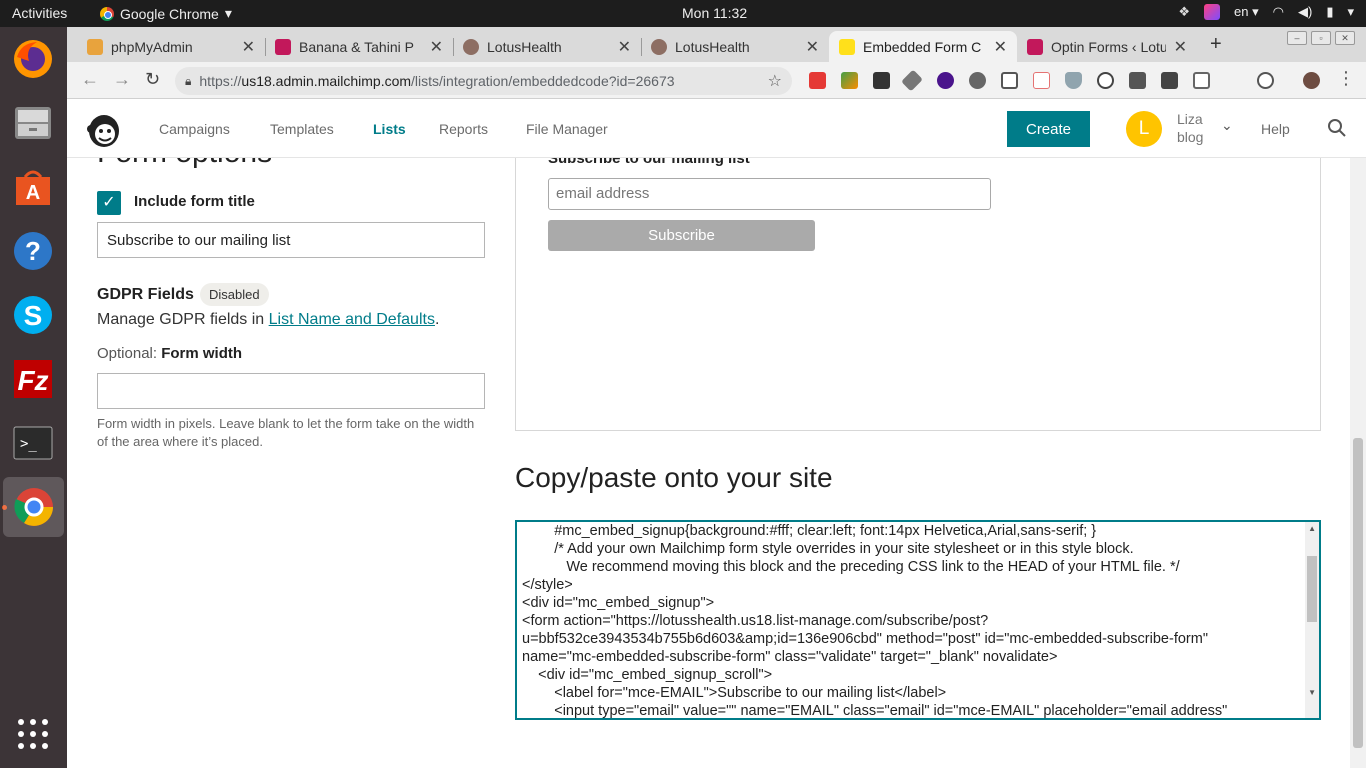 This screenshot has height=768, width=1366. I want to click on tab-banana-tahini: Banana & Tahini P ✕, so click(359, 46).